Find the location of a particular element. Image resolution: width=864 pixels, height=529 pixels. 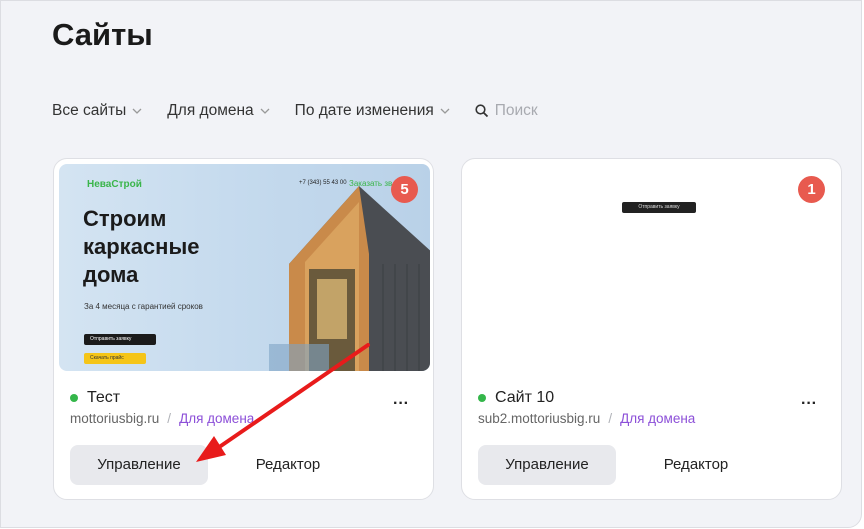

site-domain-row: mottoriusbig.ru / Для домена is located at coordinates (162, 418).